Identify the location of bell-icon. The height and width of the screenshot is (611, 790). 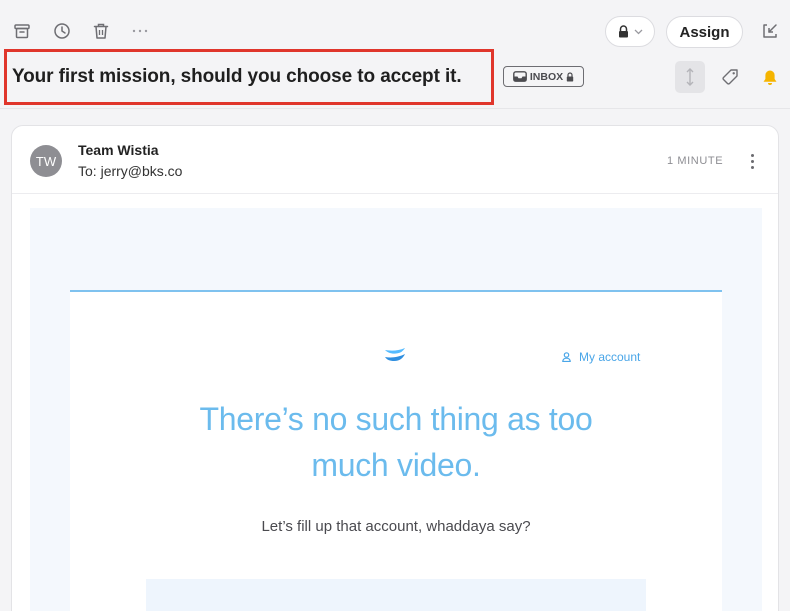
(770, 77).